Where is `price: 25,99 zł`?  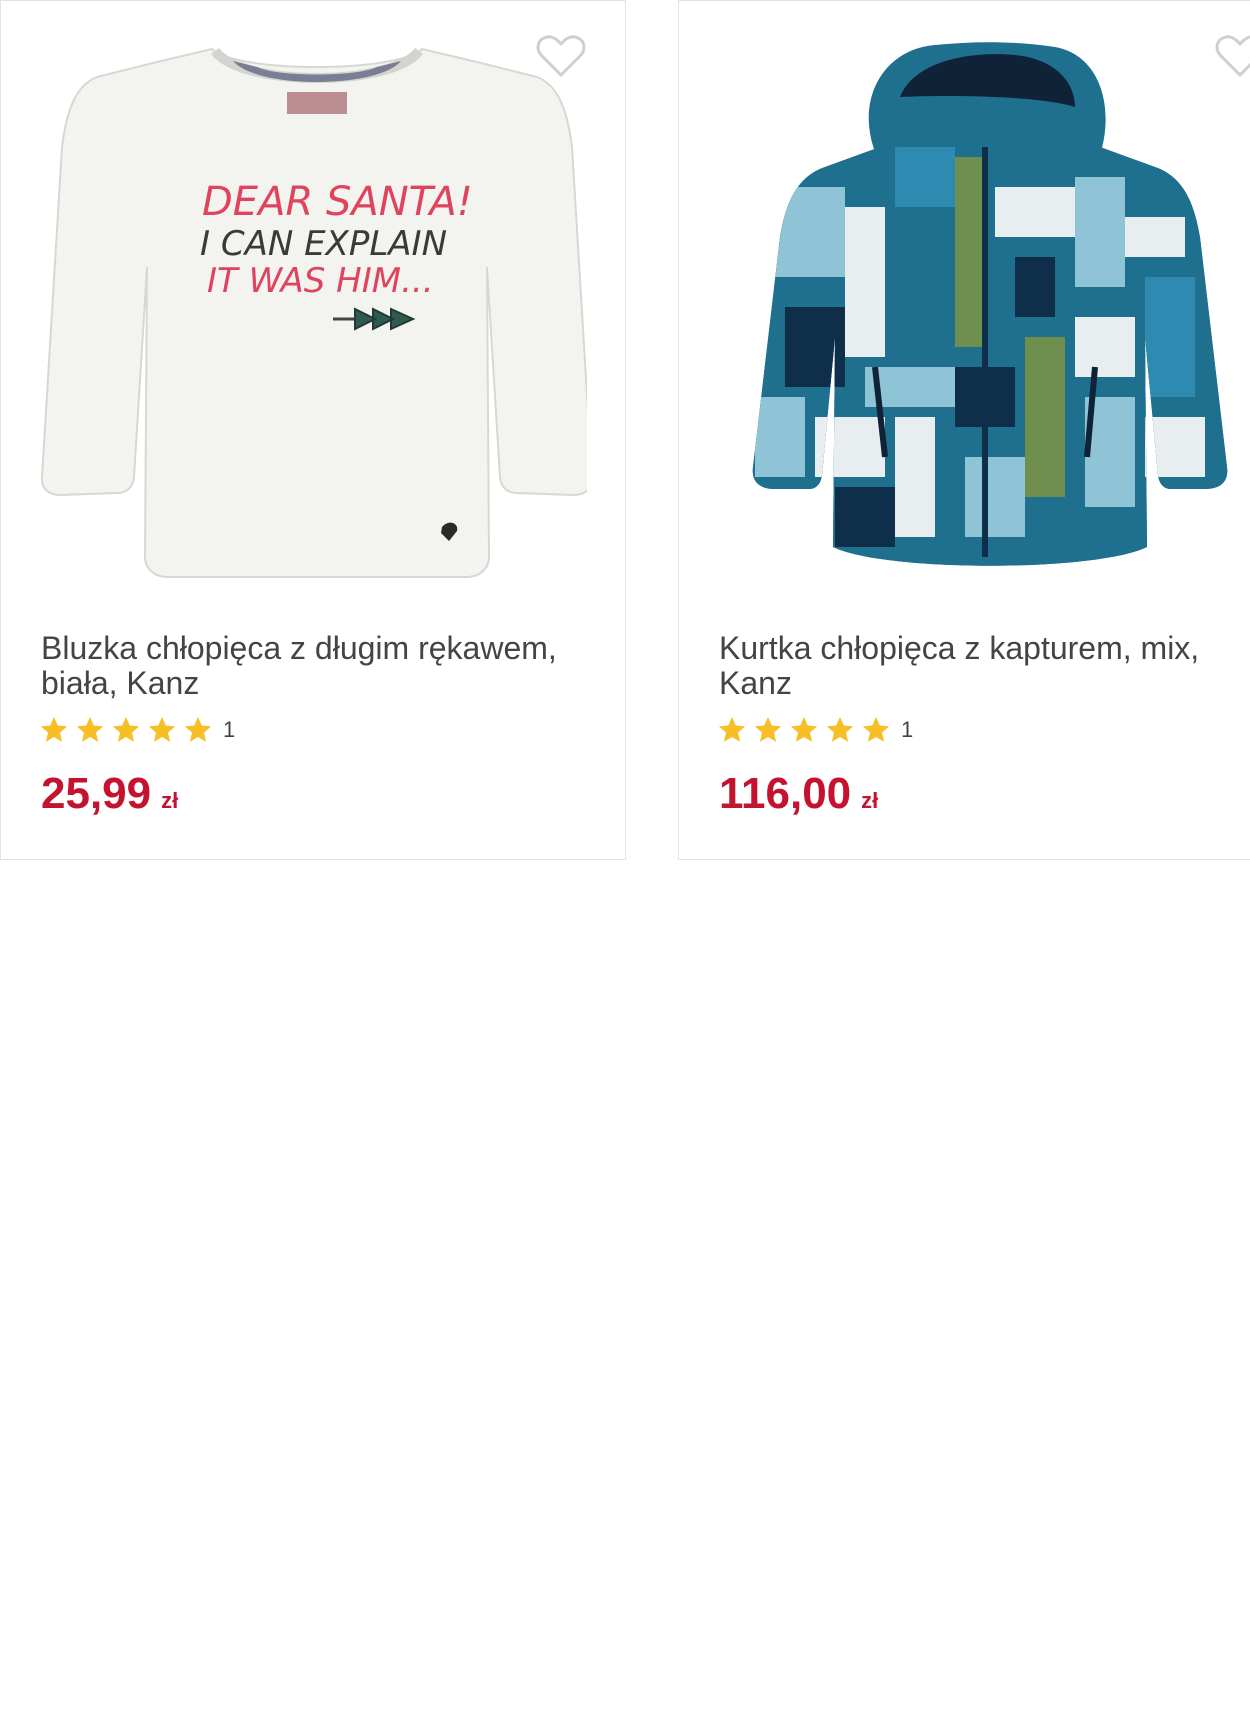 price: 25,99 zł is located at coordinates (109, 794).